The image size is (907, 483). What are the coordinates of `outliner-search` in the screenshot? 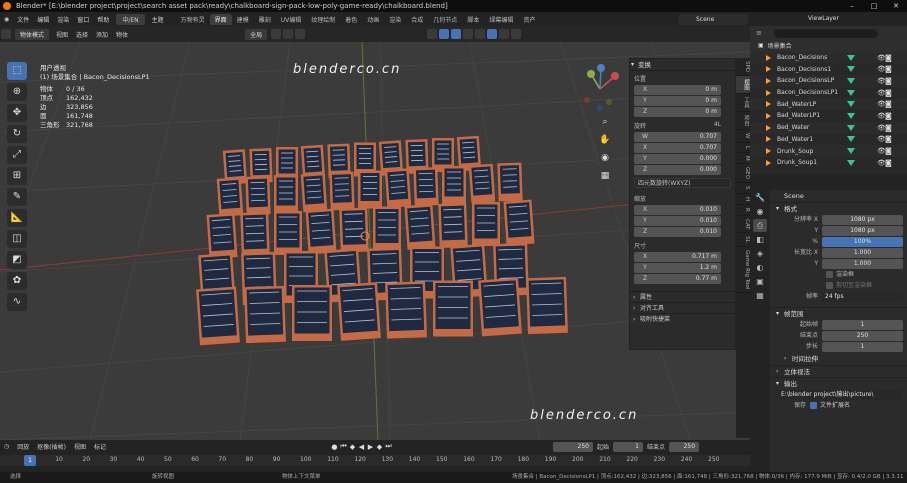 It's located at (825, 33).